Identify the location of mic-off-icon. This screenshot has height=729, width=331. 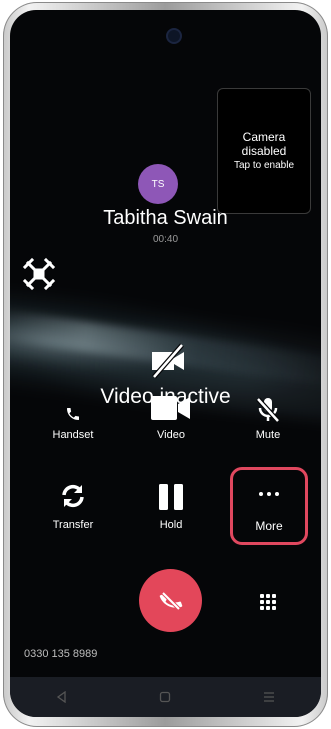
(268, 410).